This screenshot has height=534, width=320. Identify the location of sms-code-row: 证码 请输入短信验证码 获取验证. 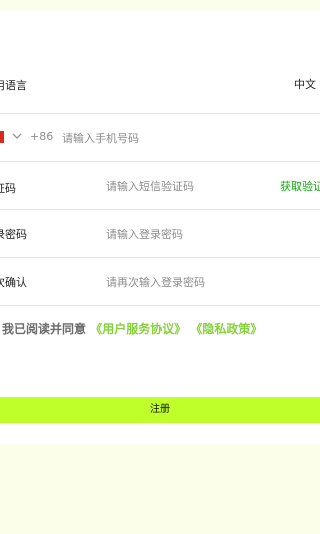
(160, 186).